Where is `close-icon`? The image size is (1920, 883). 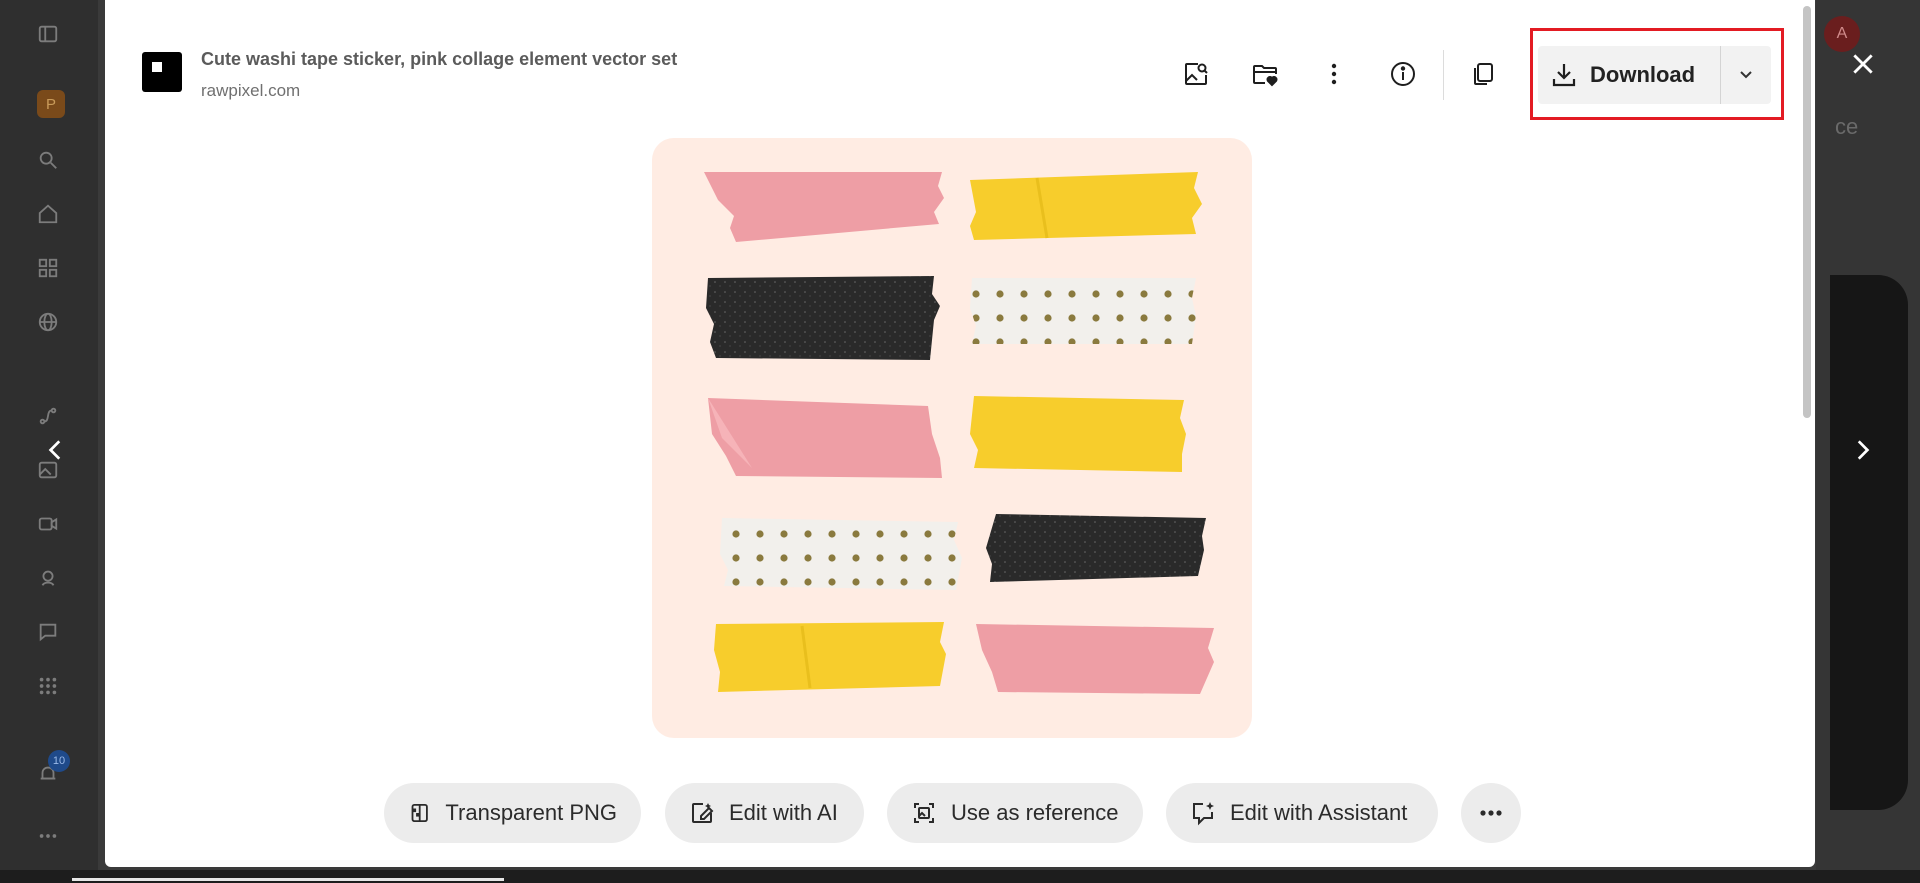 close-icon is located at coordinates (1863, 64).